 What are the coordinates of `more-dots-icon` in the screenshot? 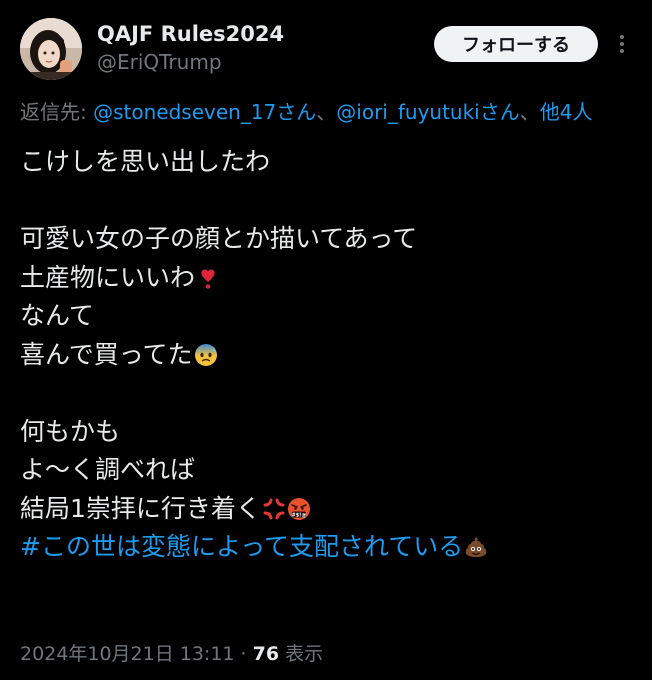 It's located at (622, 44).